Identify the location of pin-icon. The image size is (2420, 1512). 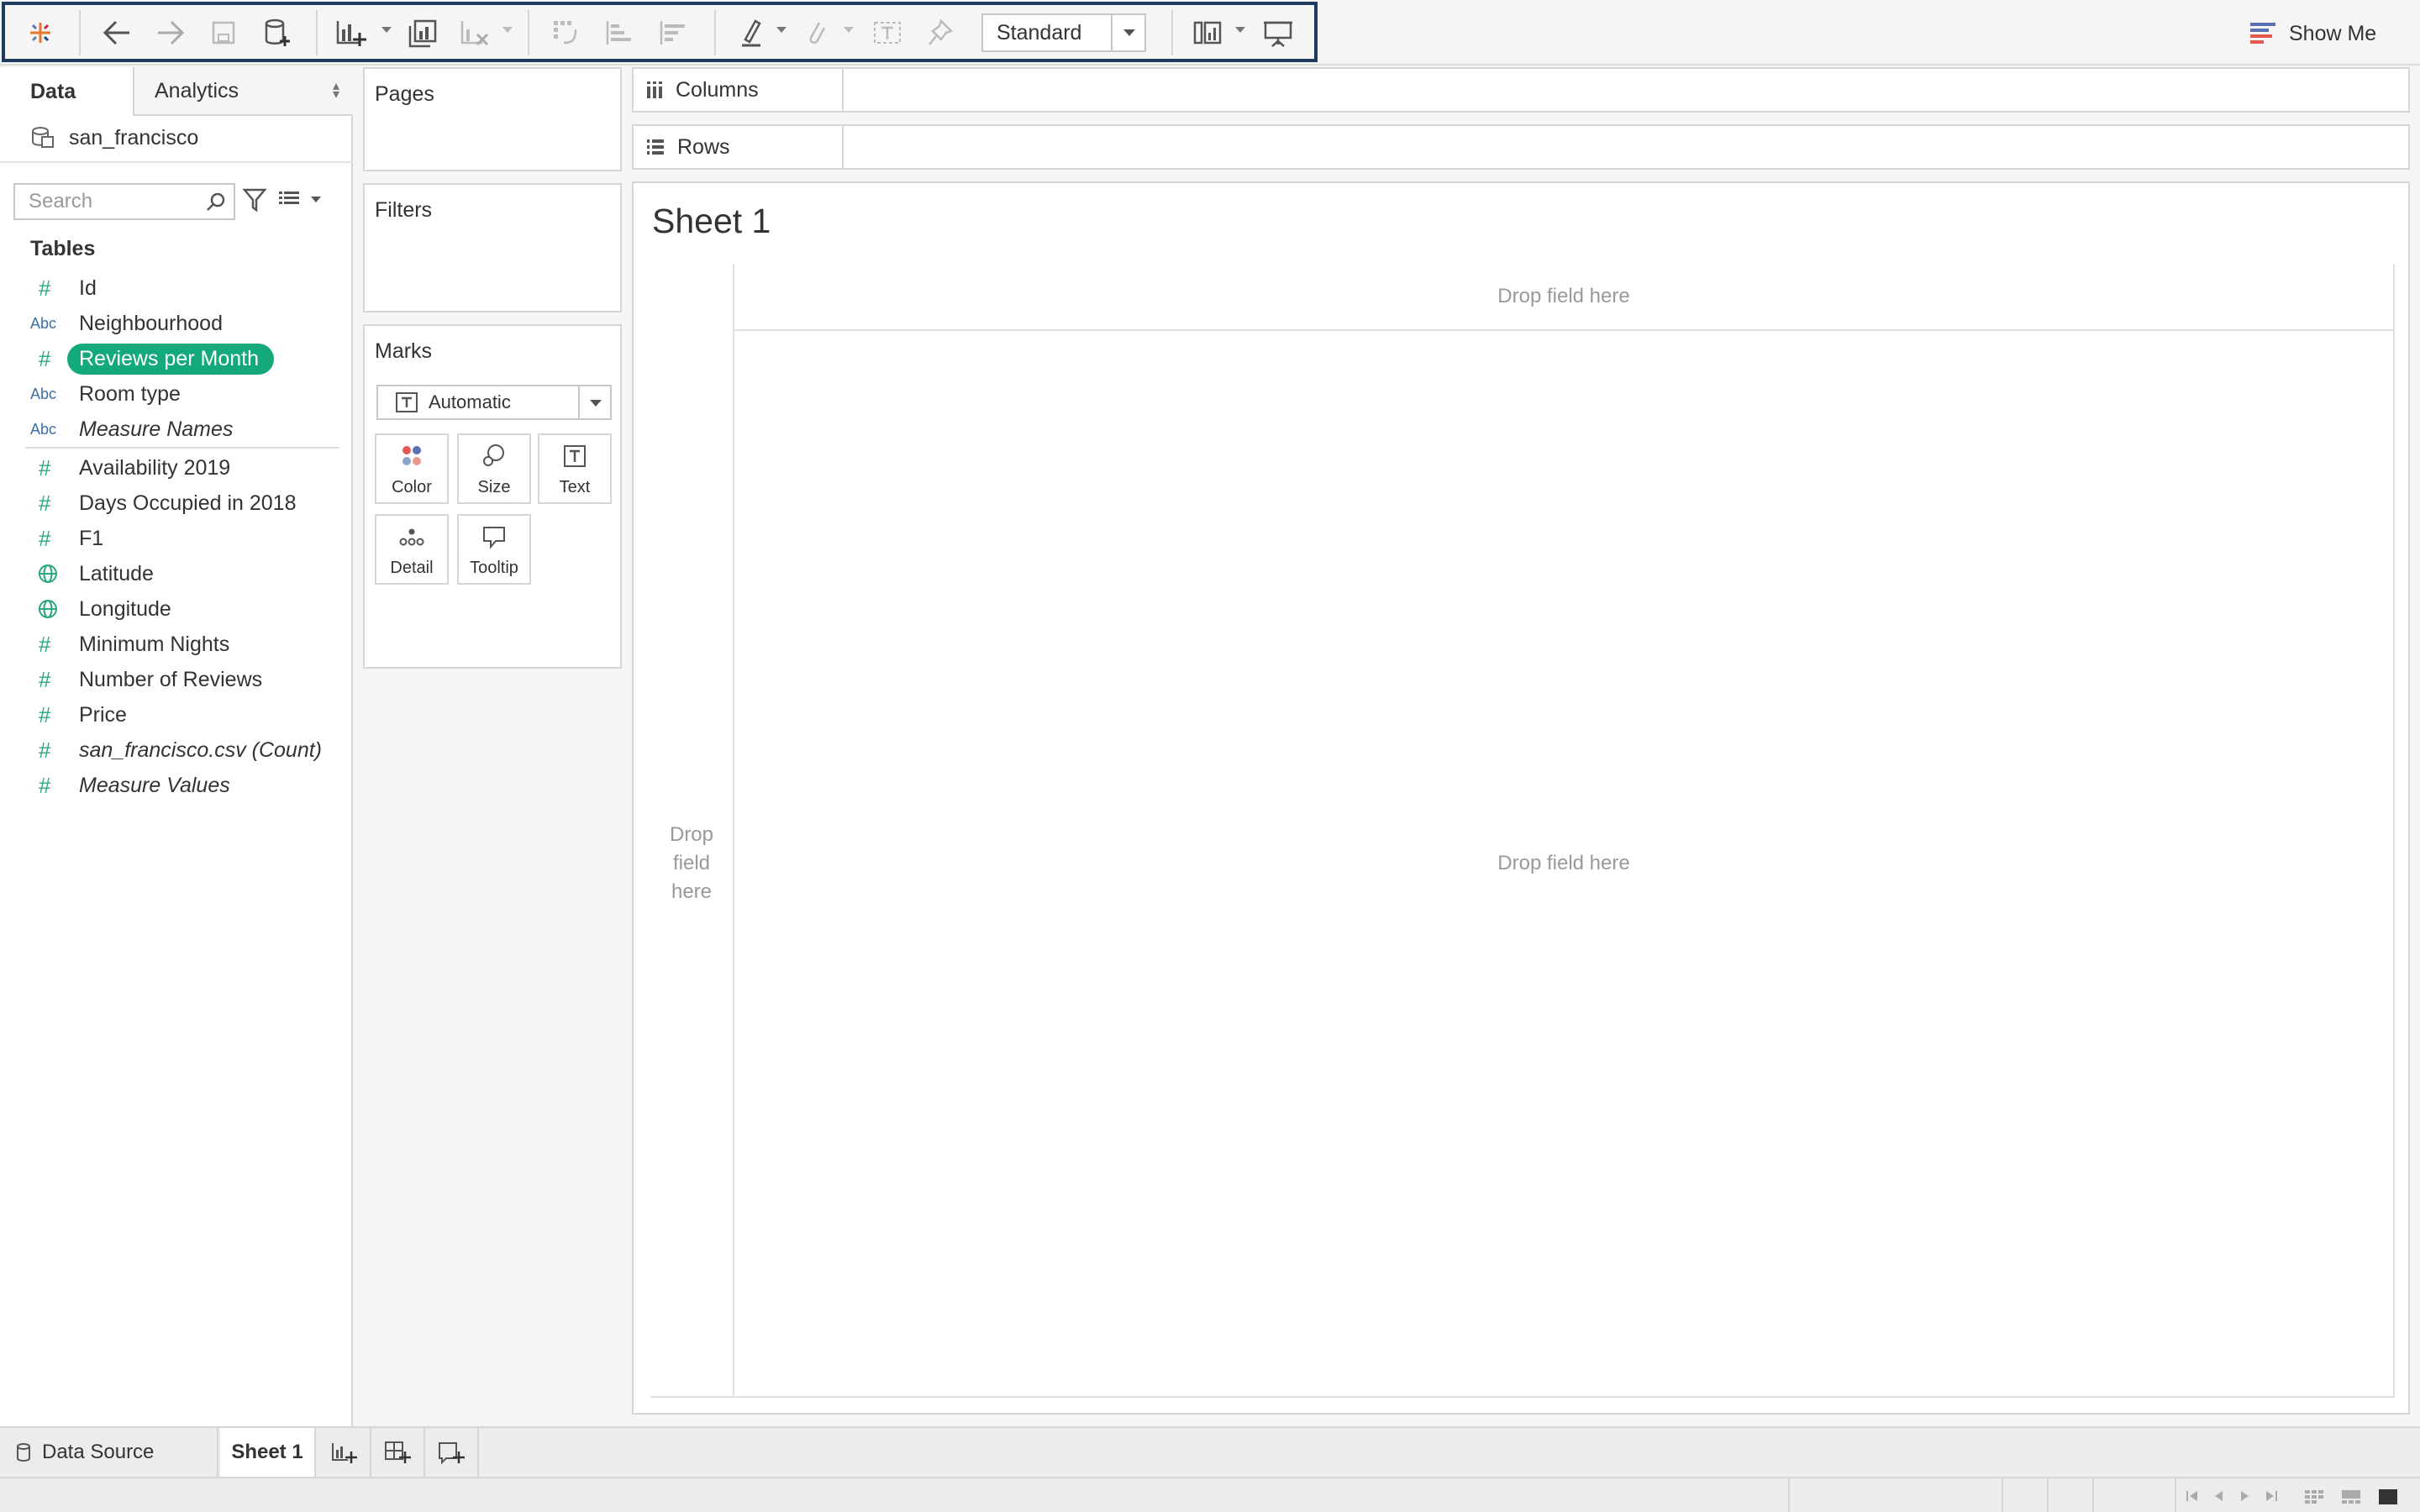
(940, 32).